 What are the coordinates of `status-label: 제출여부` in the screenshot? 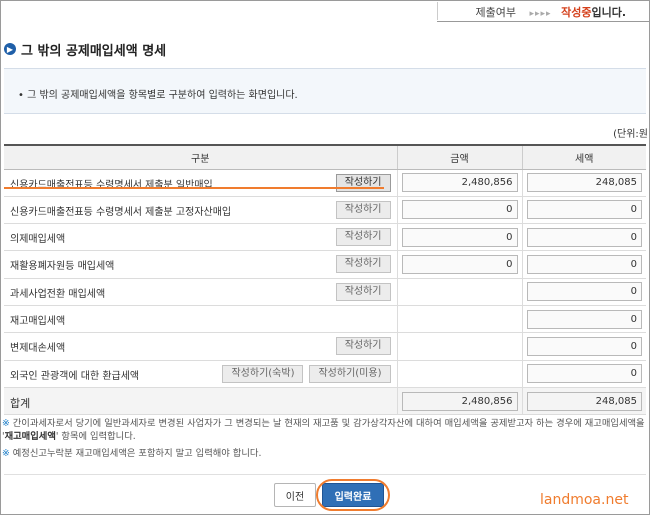 It's located at (495, 12).